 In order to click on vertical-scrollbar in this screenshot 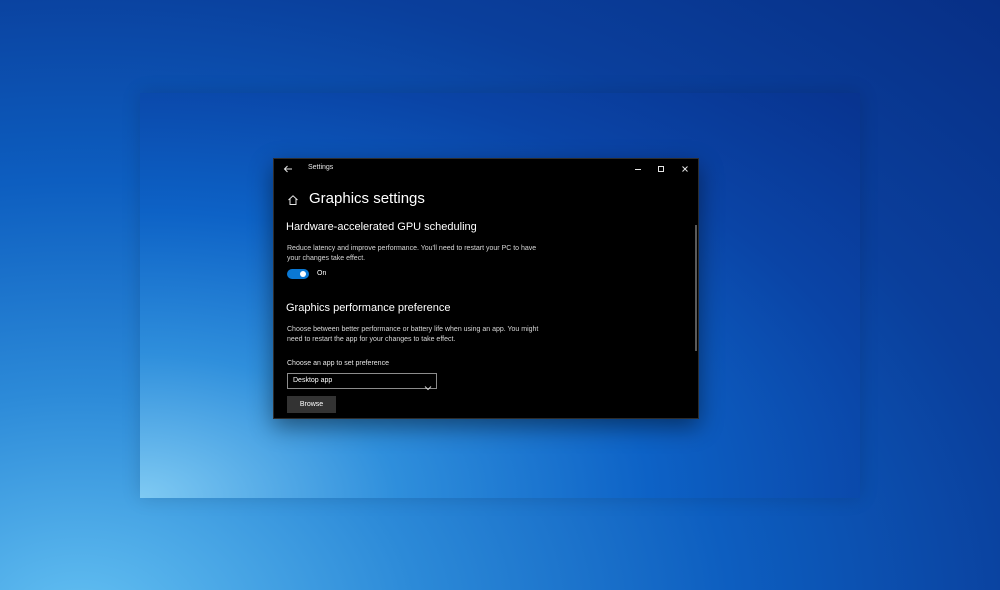, I will do `click(696, 288)`.